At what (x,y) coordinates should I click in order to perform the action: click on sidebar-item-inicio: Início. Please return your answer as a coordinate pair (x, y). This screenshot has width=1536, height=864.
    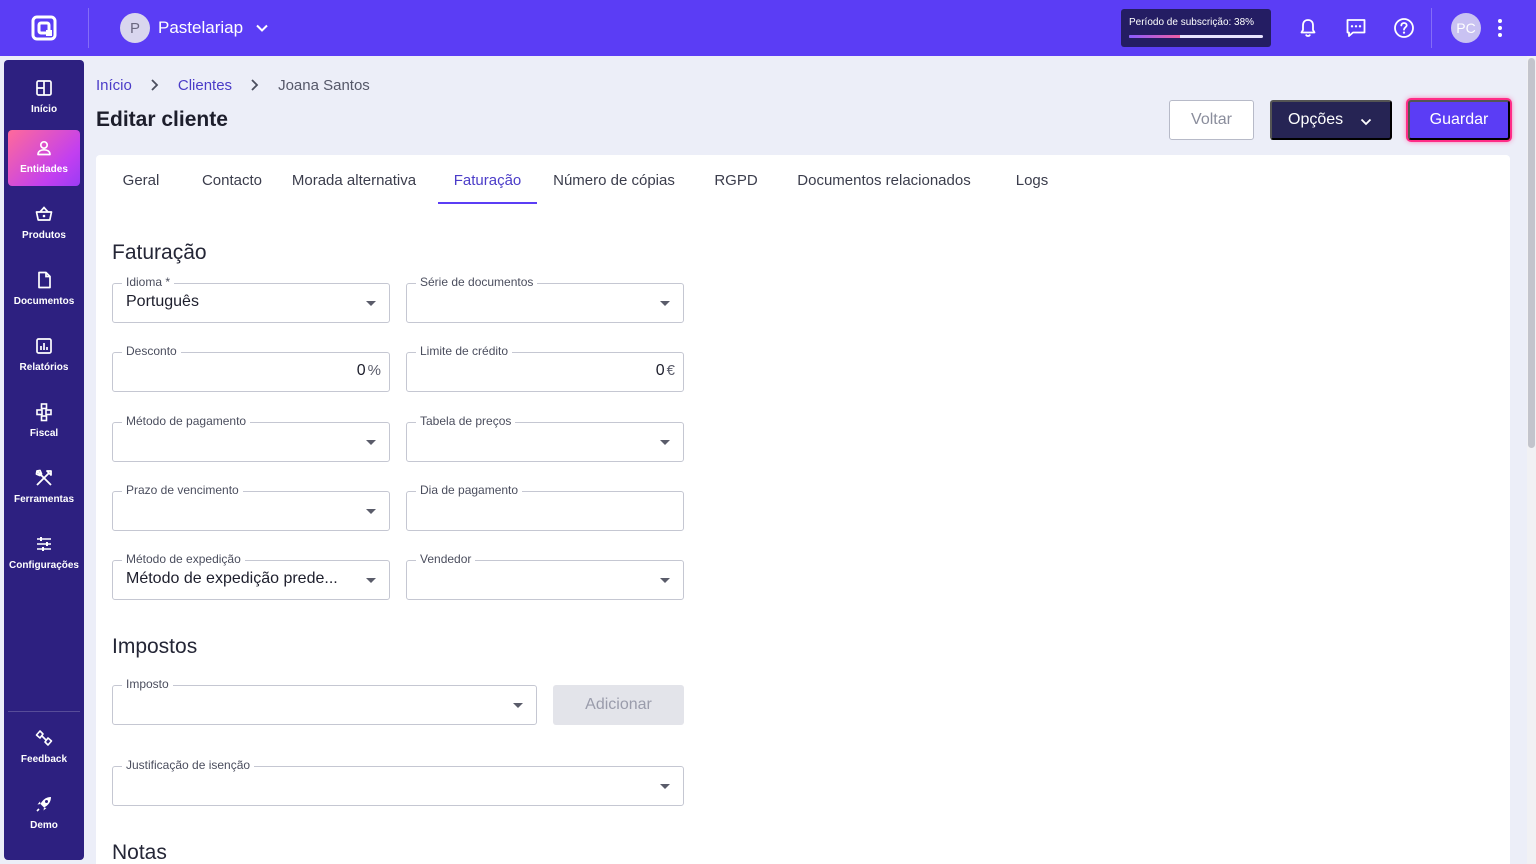
    Looking at the image, I should click on (44, 98).